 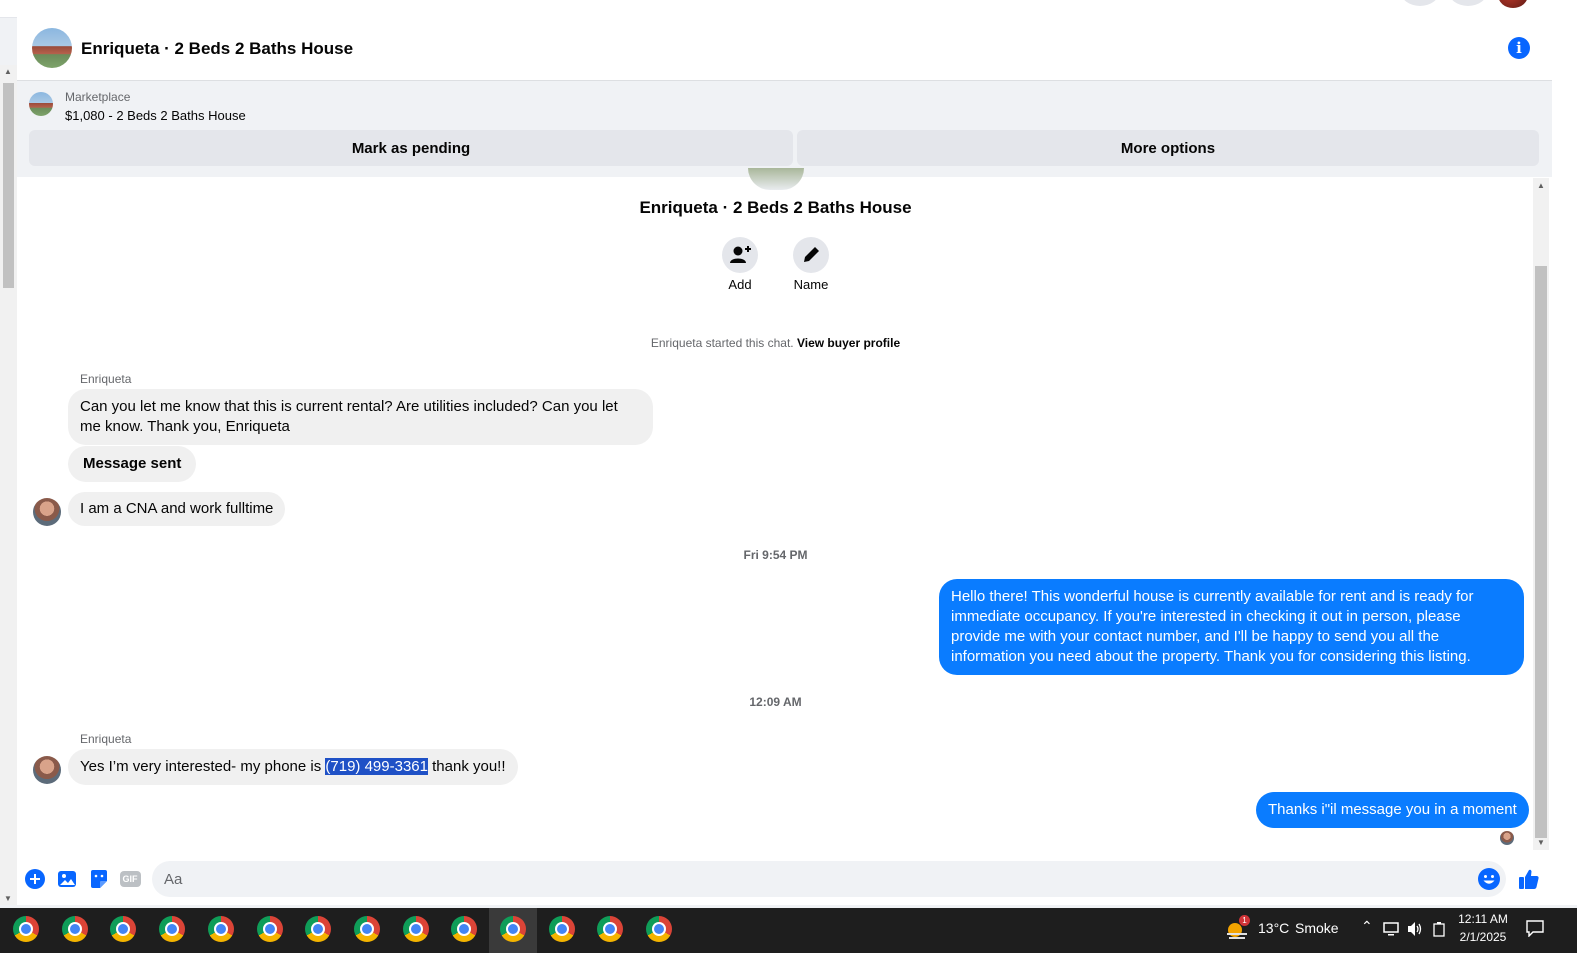 What do you see at coordinates (1519, 48) in the screenshot?
I see `info-icon: i` at bounding box center [1519, 48].